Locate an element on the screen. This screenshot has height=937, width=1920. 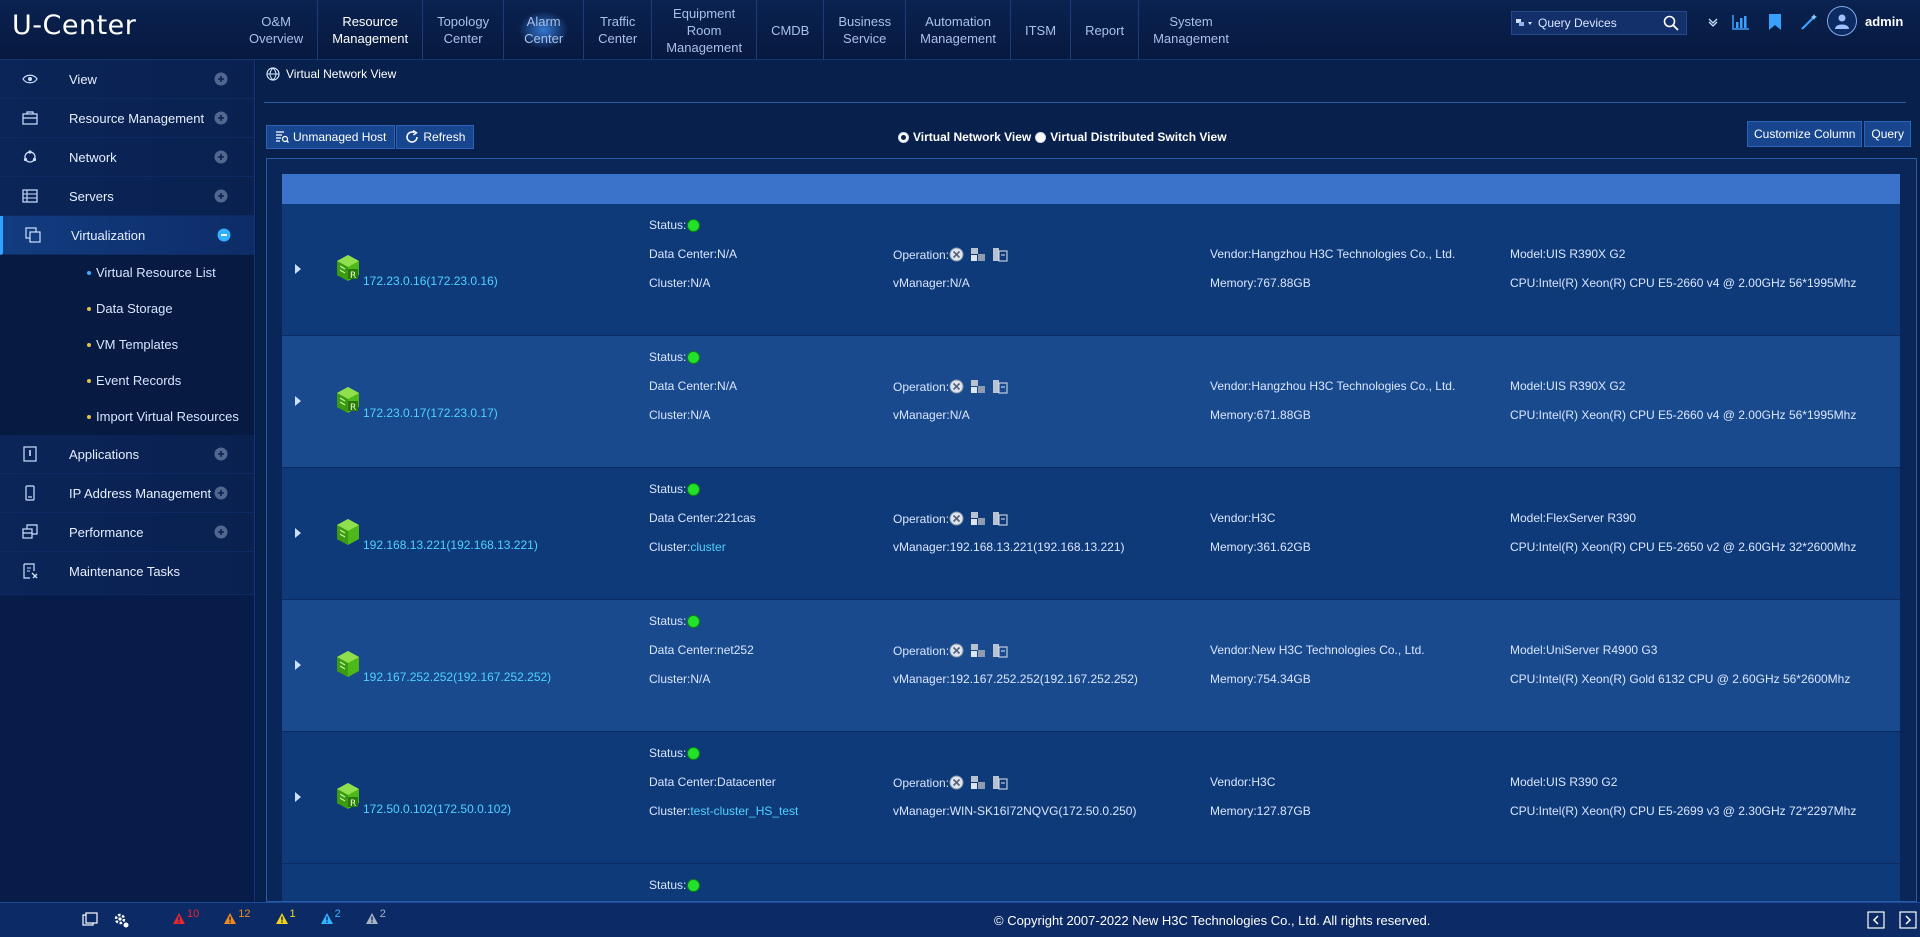
sidebar-subitem-virtual-resource-list: Virtual Resource List is located at coordinates (127, 273).